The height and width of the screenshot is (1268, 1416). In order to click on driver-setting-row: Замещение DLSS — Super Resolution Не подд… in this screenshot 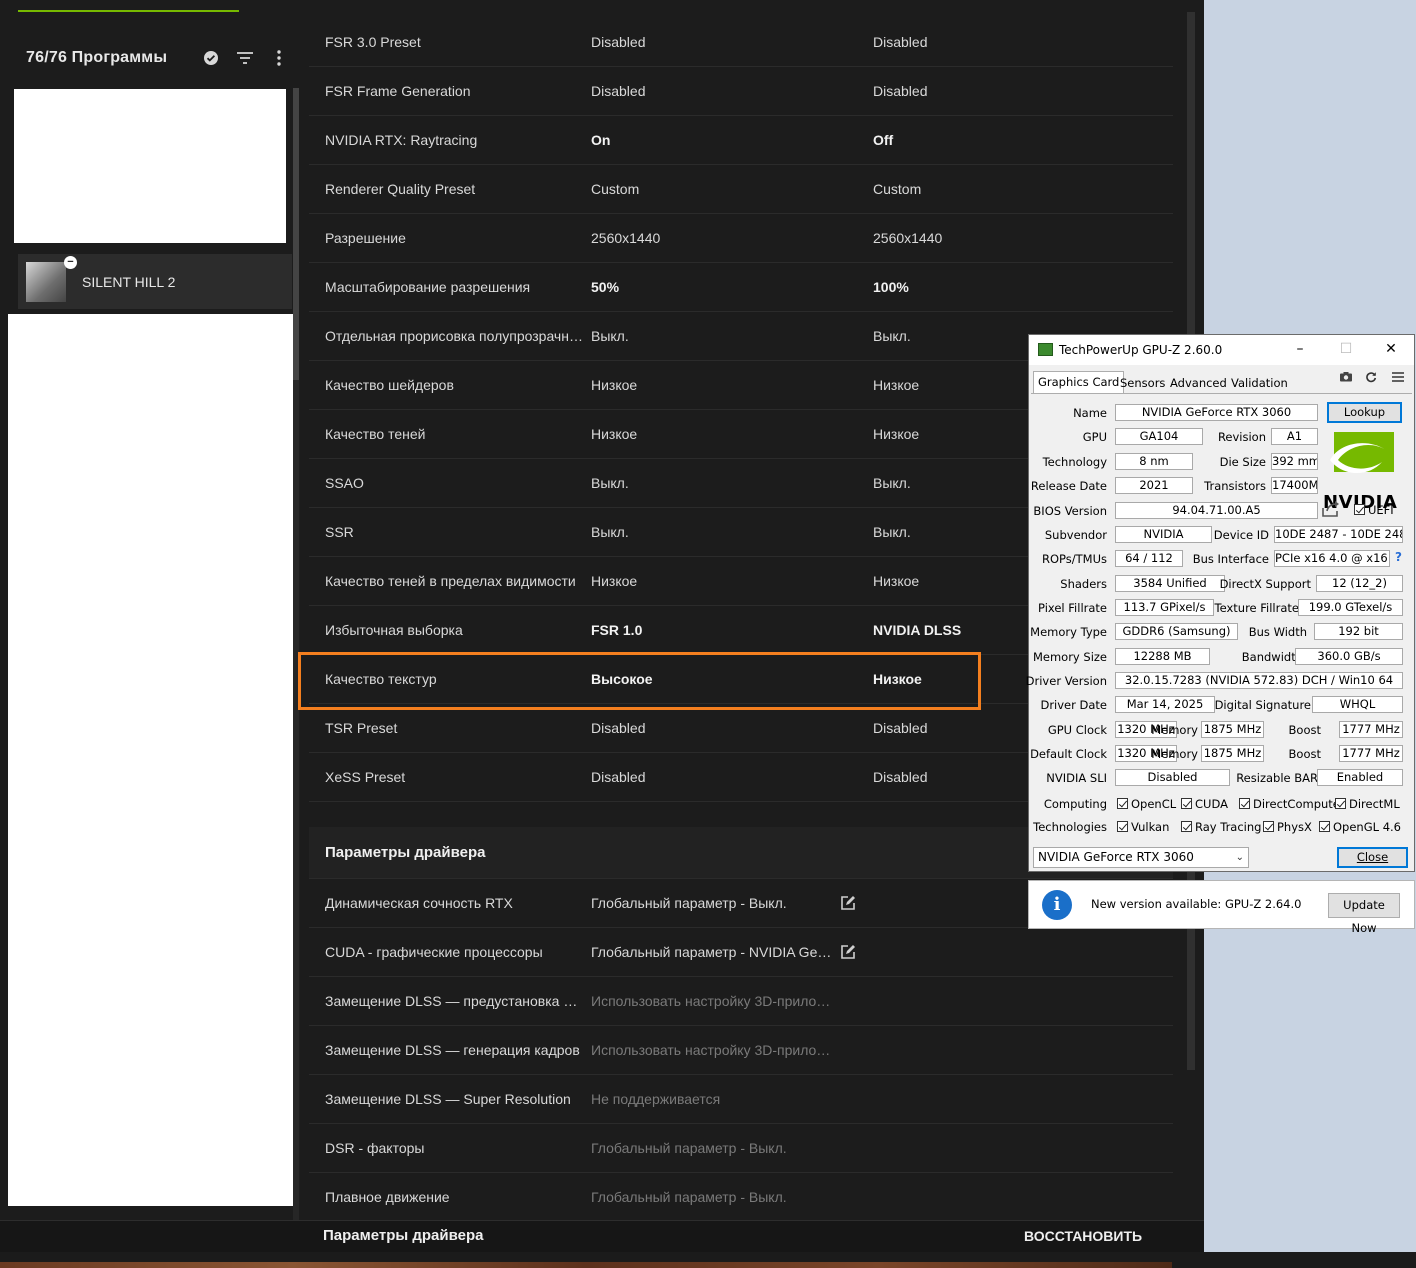, I will do `click(741, 1099)`.